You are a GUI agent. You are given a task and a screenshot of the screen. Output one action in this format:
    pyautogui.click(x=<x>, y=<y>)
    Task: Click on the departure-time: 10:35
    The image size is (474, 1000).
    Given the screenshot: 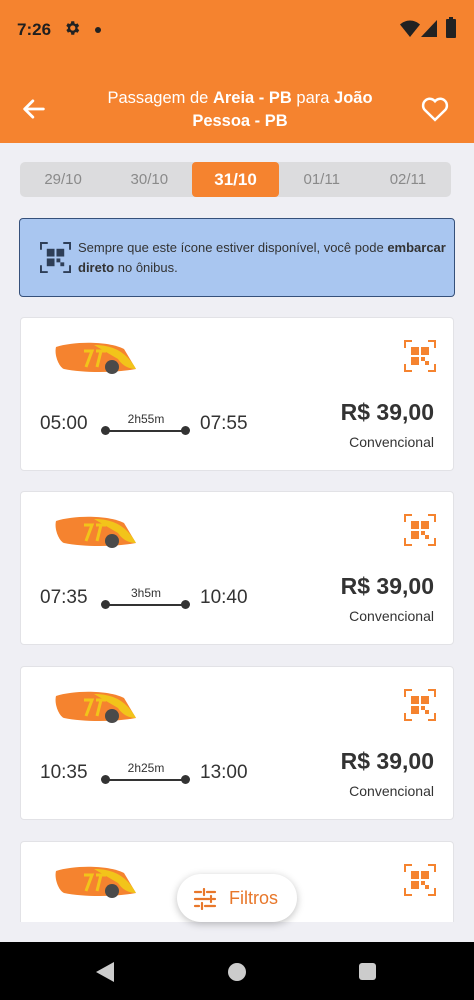 What is the action you would take?
    pyautogui.click(x=64, y=772)
    